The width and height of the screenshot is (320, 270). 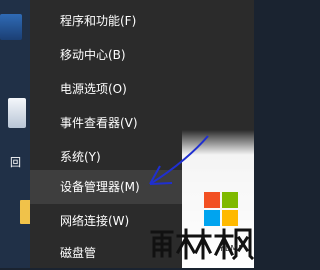 What do you see at coordinates (98, 21) in the screenshot?
I see `menu-item-label: 程序和功能(F)` at bounding box center [98, 21].